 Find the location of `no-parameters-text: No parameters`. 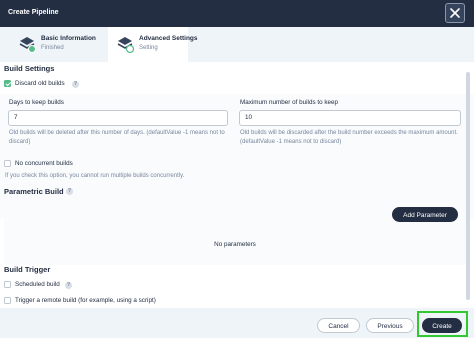

no-parameters-text: No parameters is located at coordinates (235, 244).